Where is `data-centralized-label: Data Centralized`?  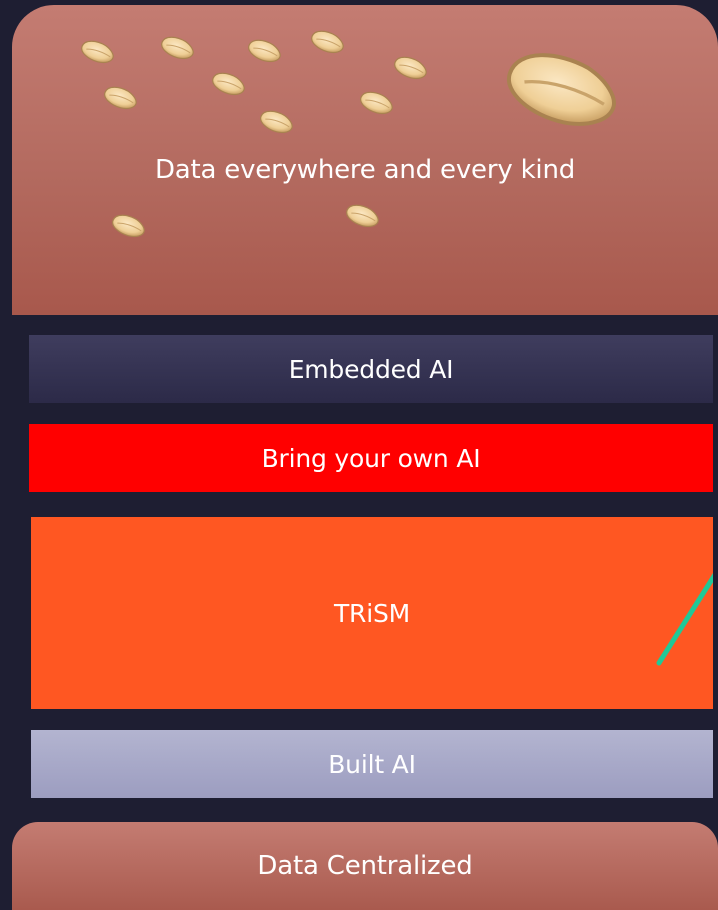
data-centralized-label: Data Centralized is located at coordinates (365, 866).